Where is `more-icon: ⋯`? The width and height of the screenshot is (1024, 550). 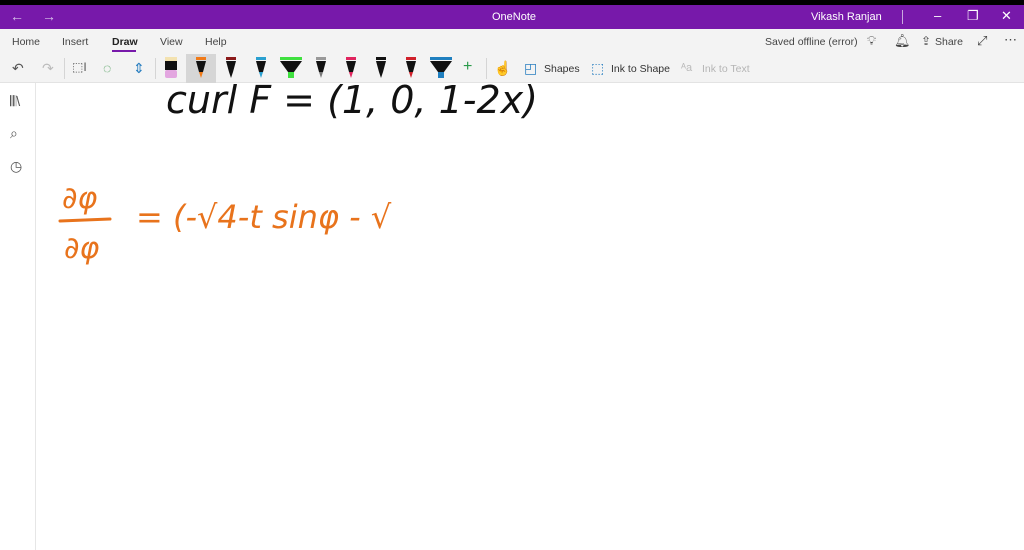
more-icon: ⋯ is located at coordinates (1010, 40).